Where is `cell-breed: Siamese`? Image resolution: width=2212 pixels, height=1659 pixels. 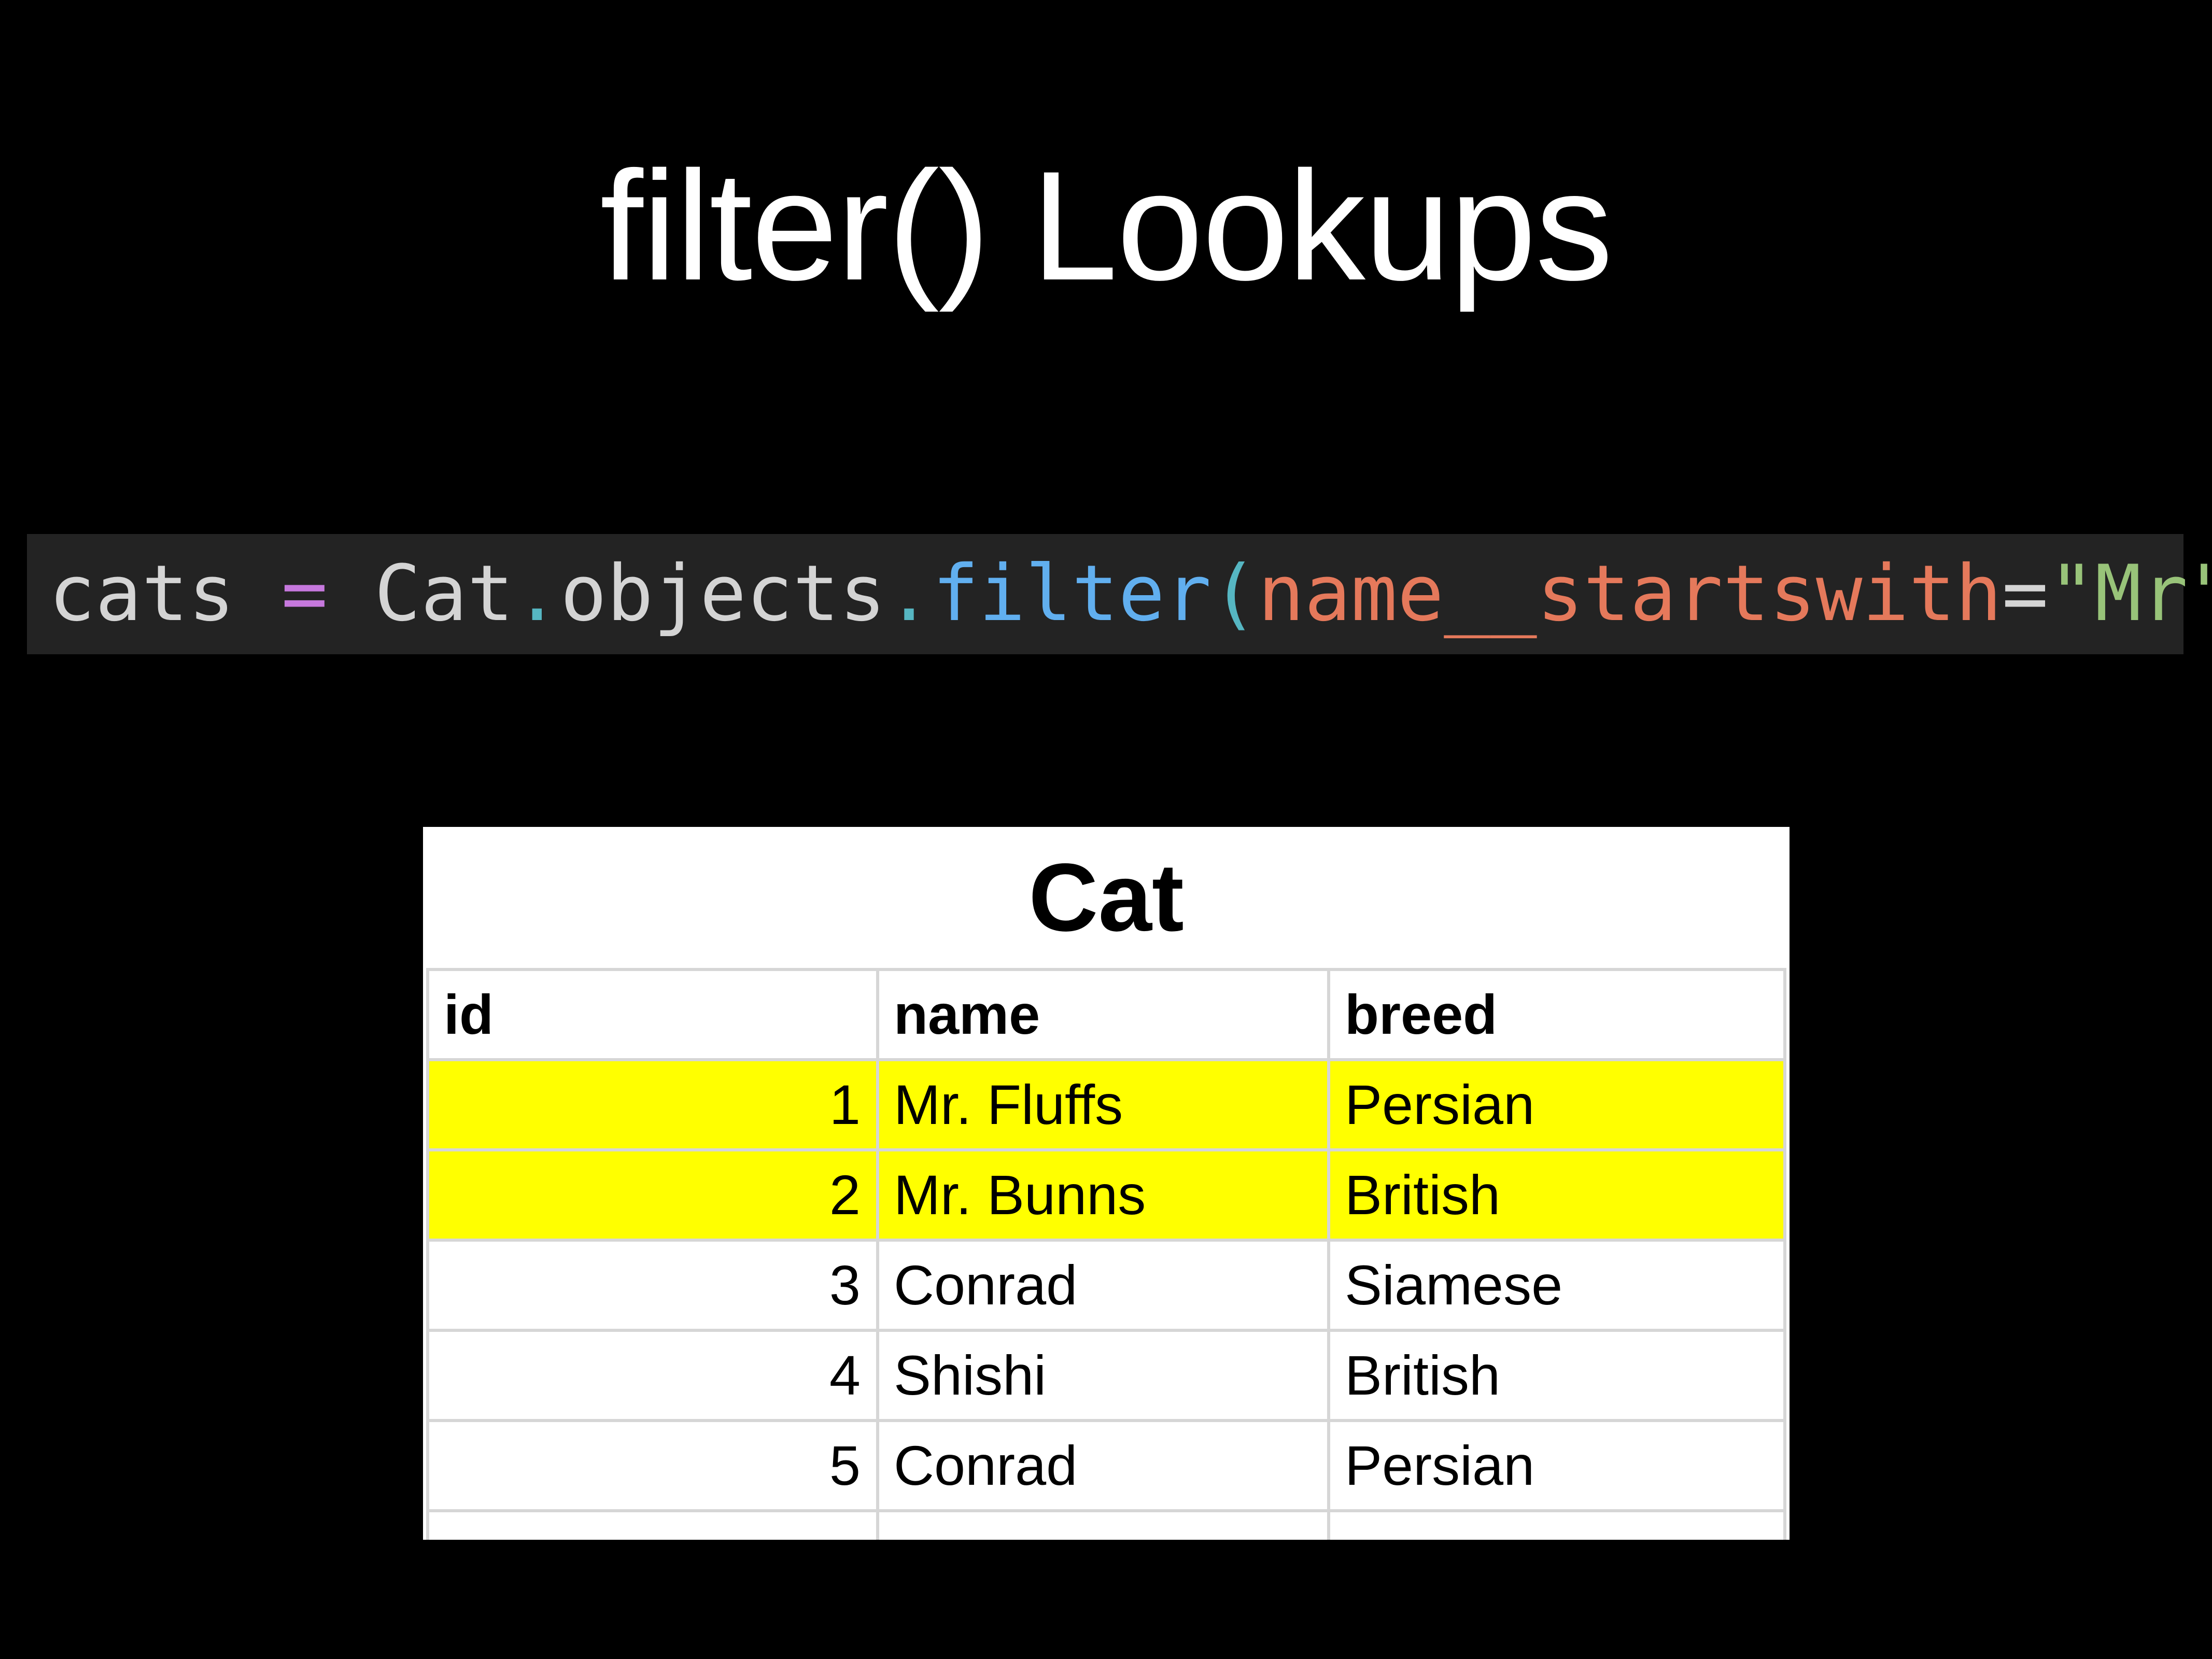 cell-breed: Siamese is located at coordinates (1556, 1285).